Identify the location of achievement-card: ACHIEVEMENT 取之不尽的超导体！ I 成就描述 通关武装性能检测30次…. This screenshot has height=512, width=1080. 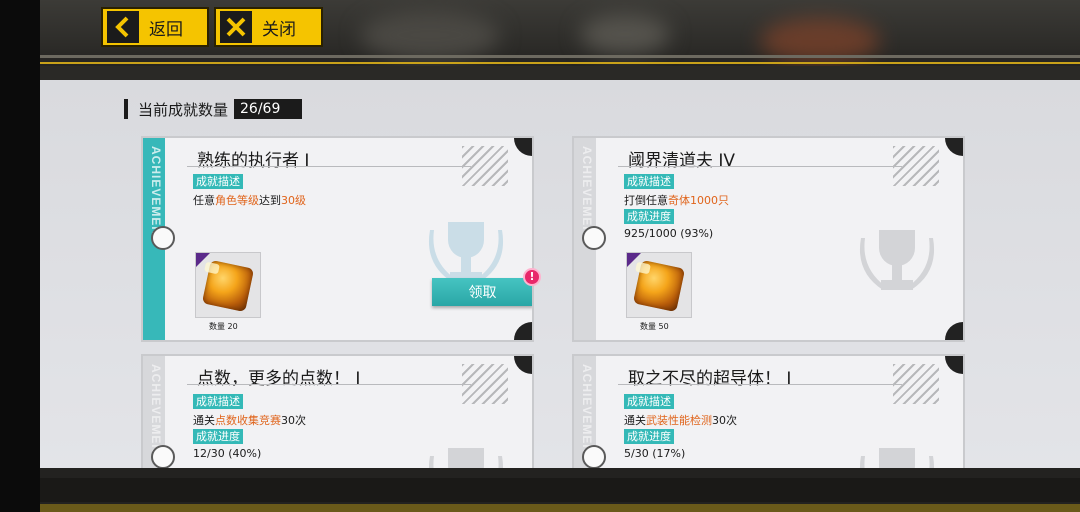
(768, 414).